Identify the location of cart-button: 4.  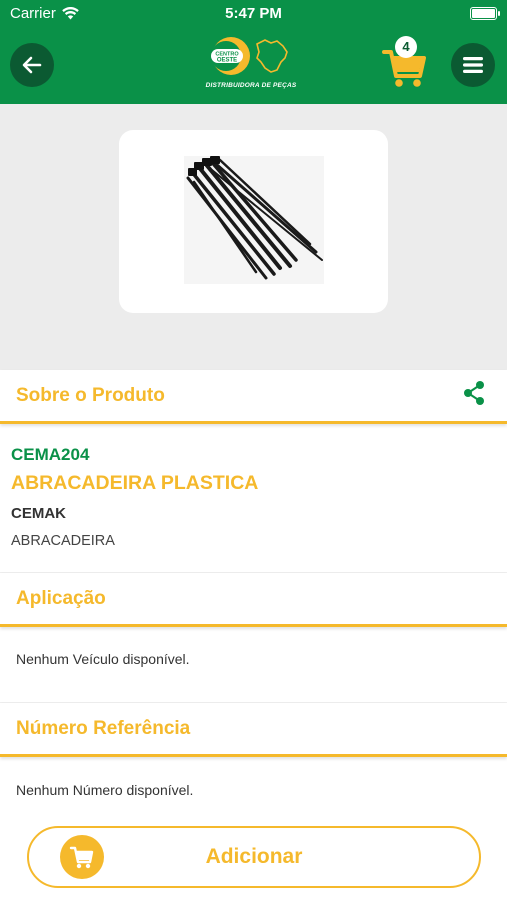
(404, 63).